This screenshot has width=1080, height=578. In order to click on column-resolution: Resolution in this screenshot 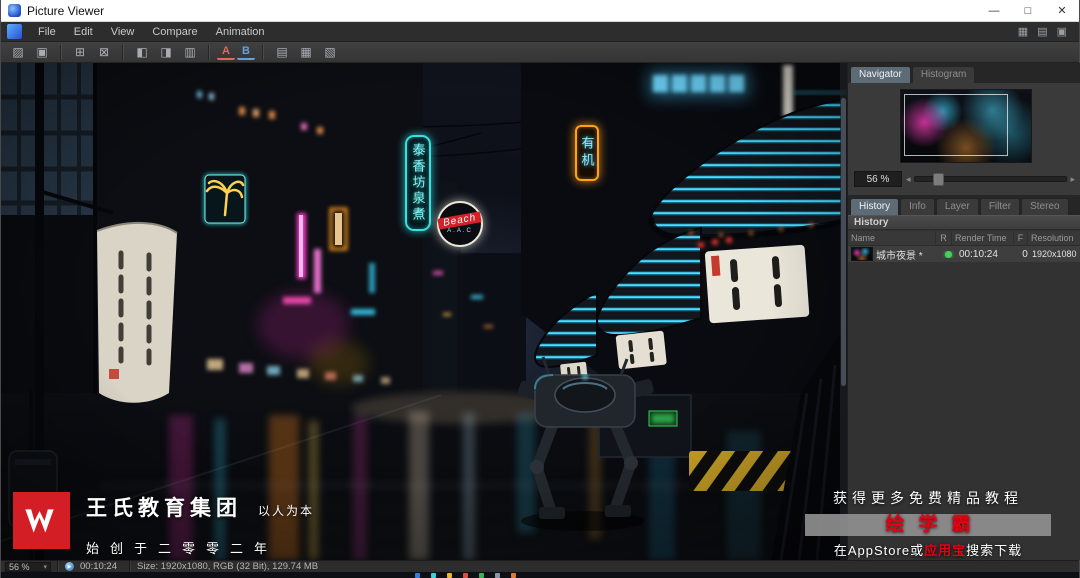, I will do `click(1054, 238)`.